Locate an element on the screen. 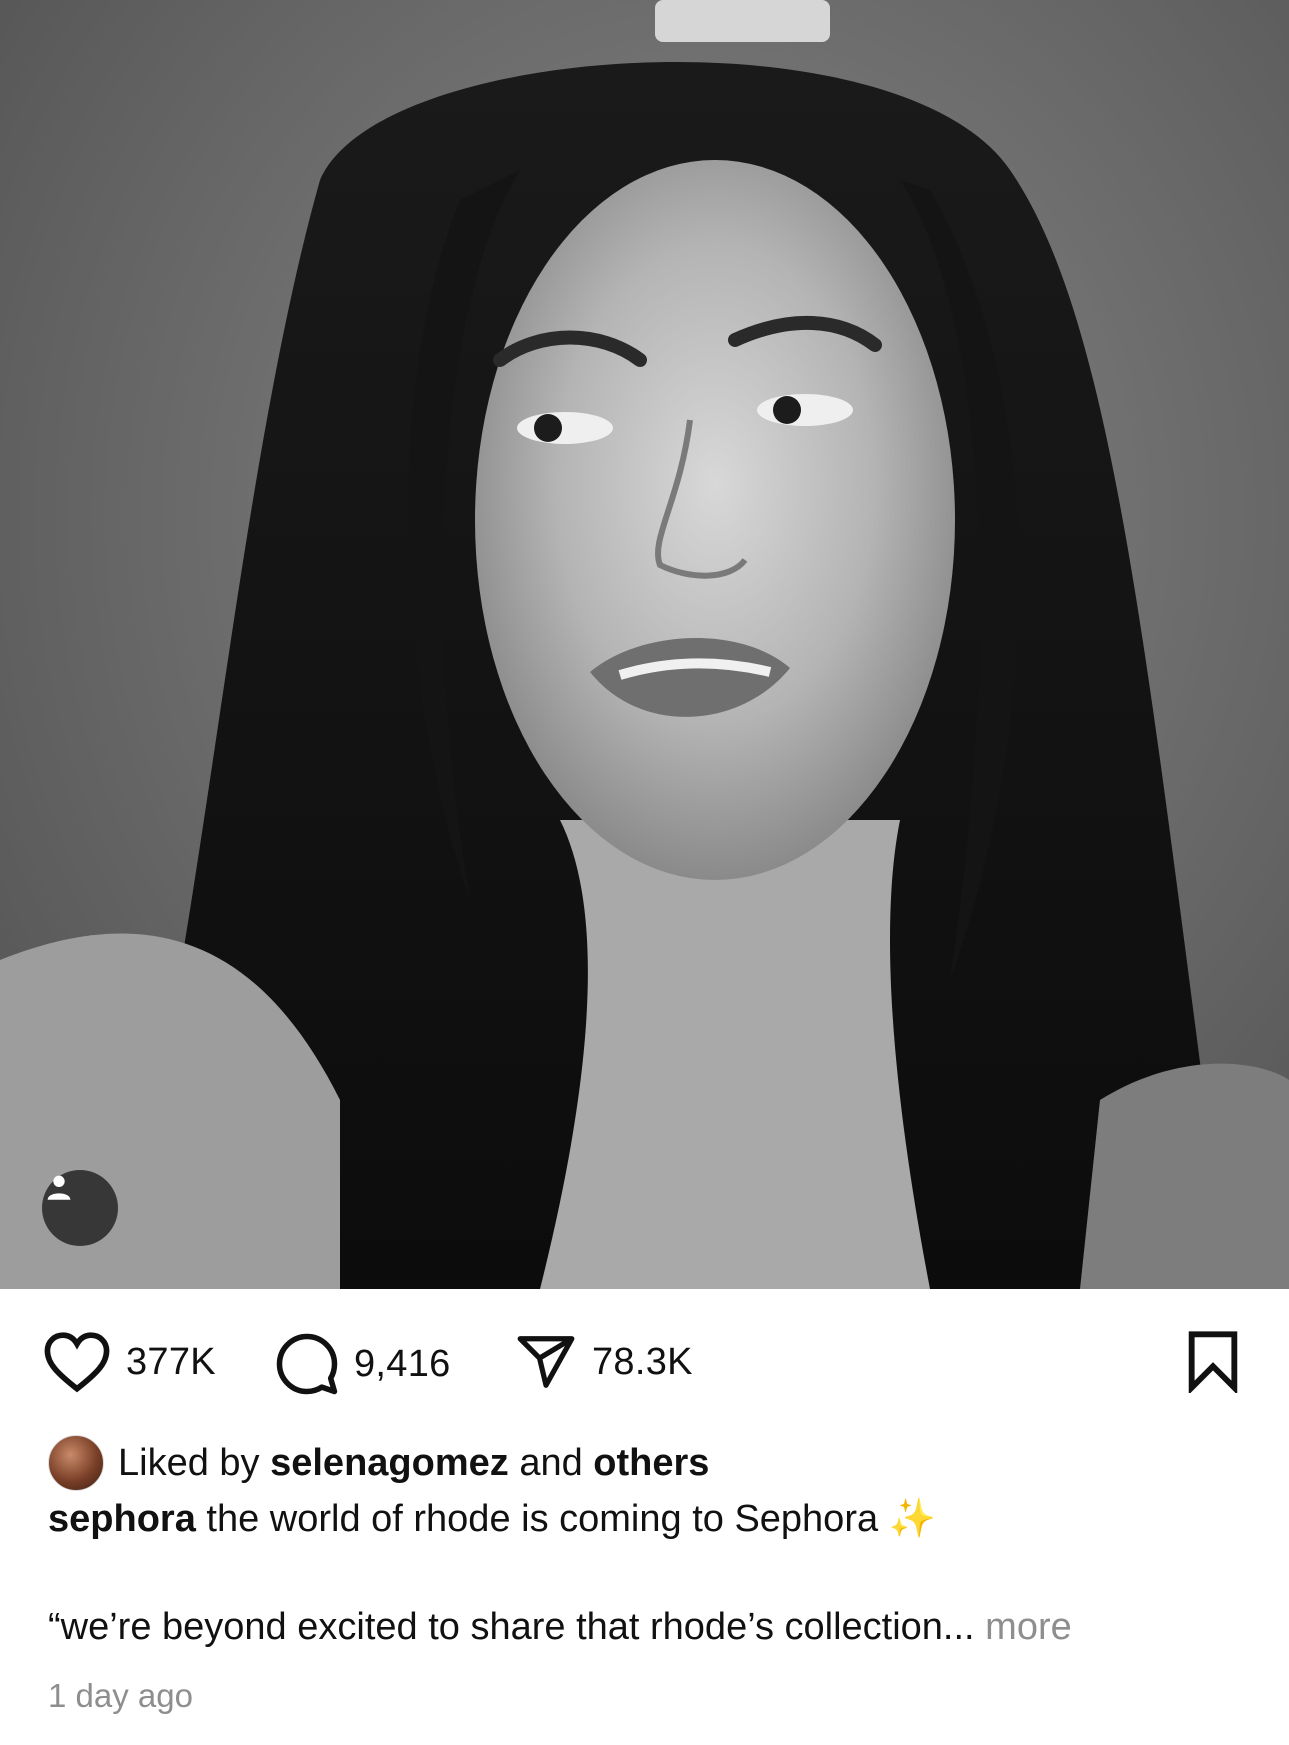  heart-icon is located at coordinates (77, 1362).